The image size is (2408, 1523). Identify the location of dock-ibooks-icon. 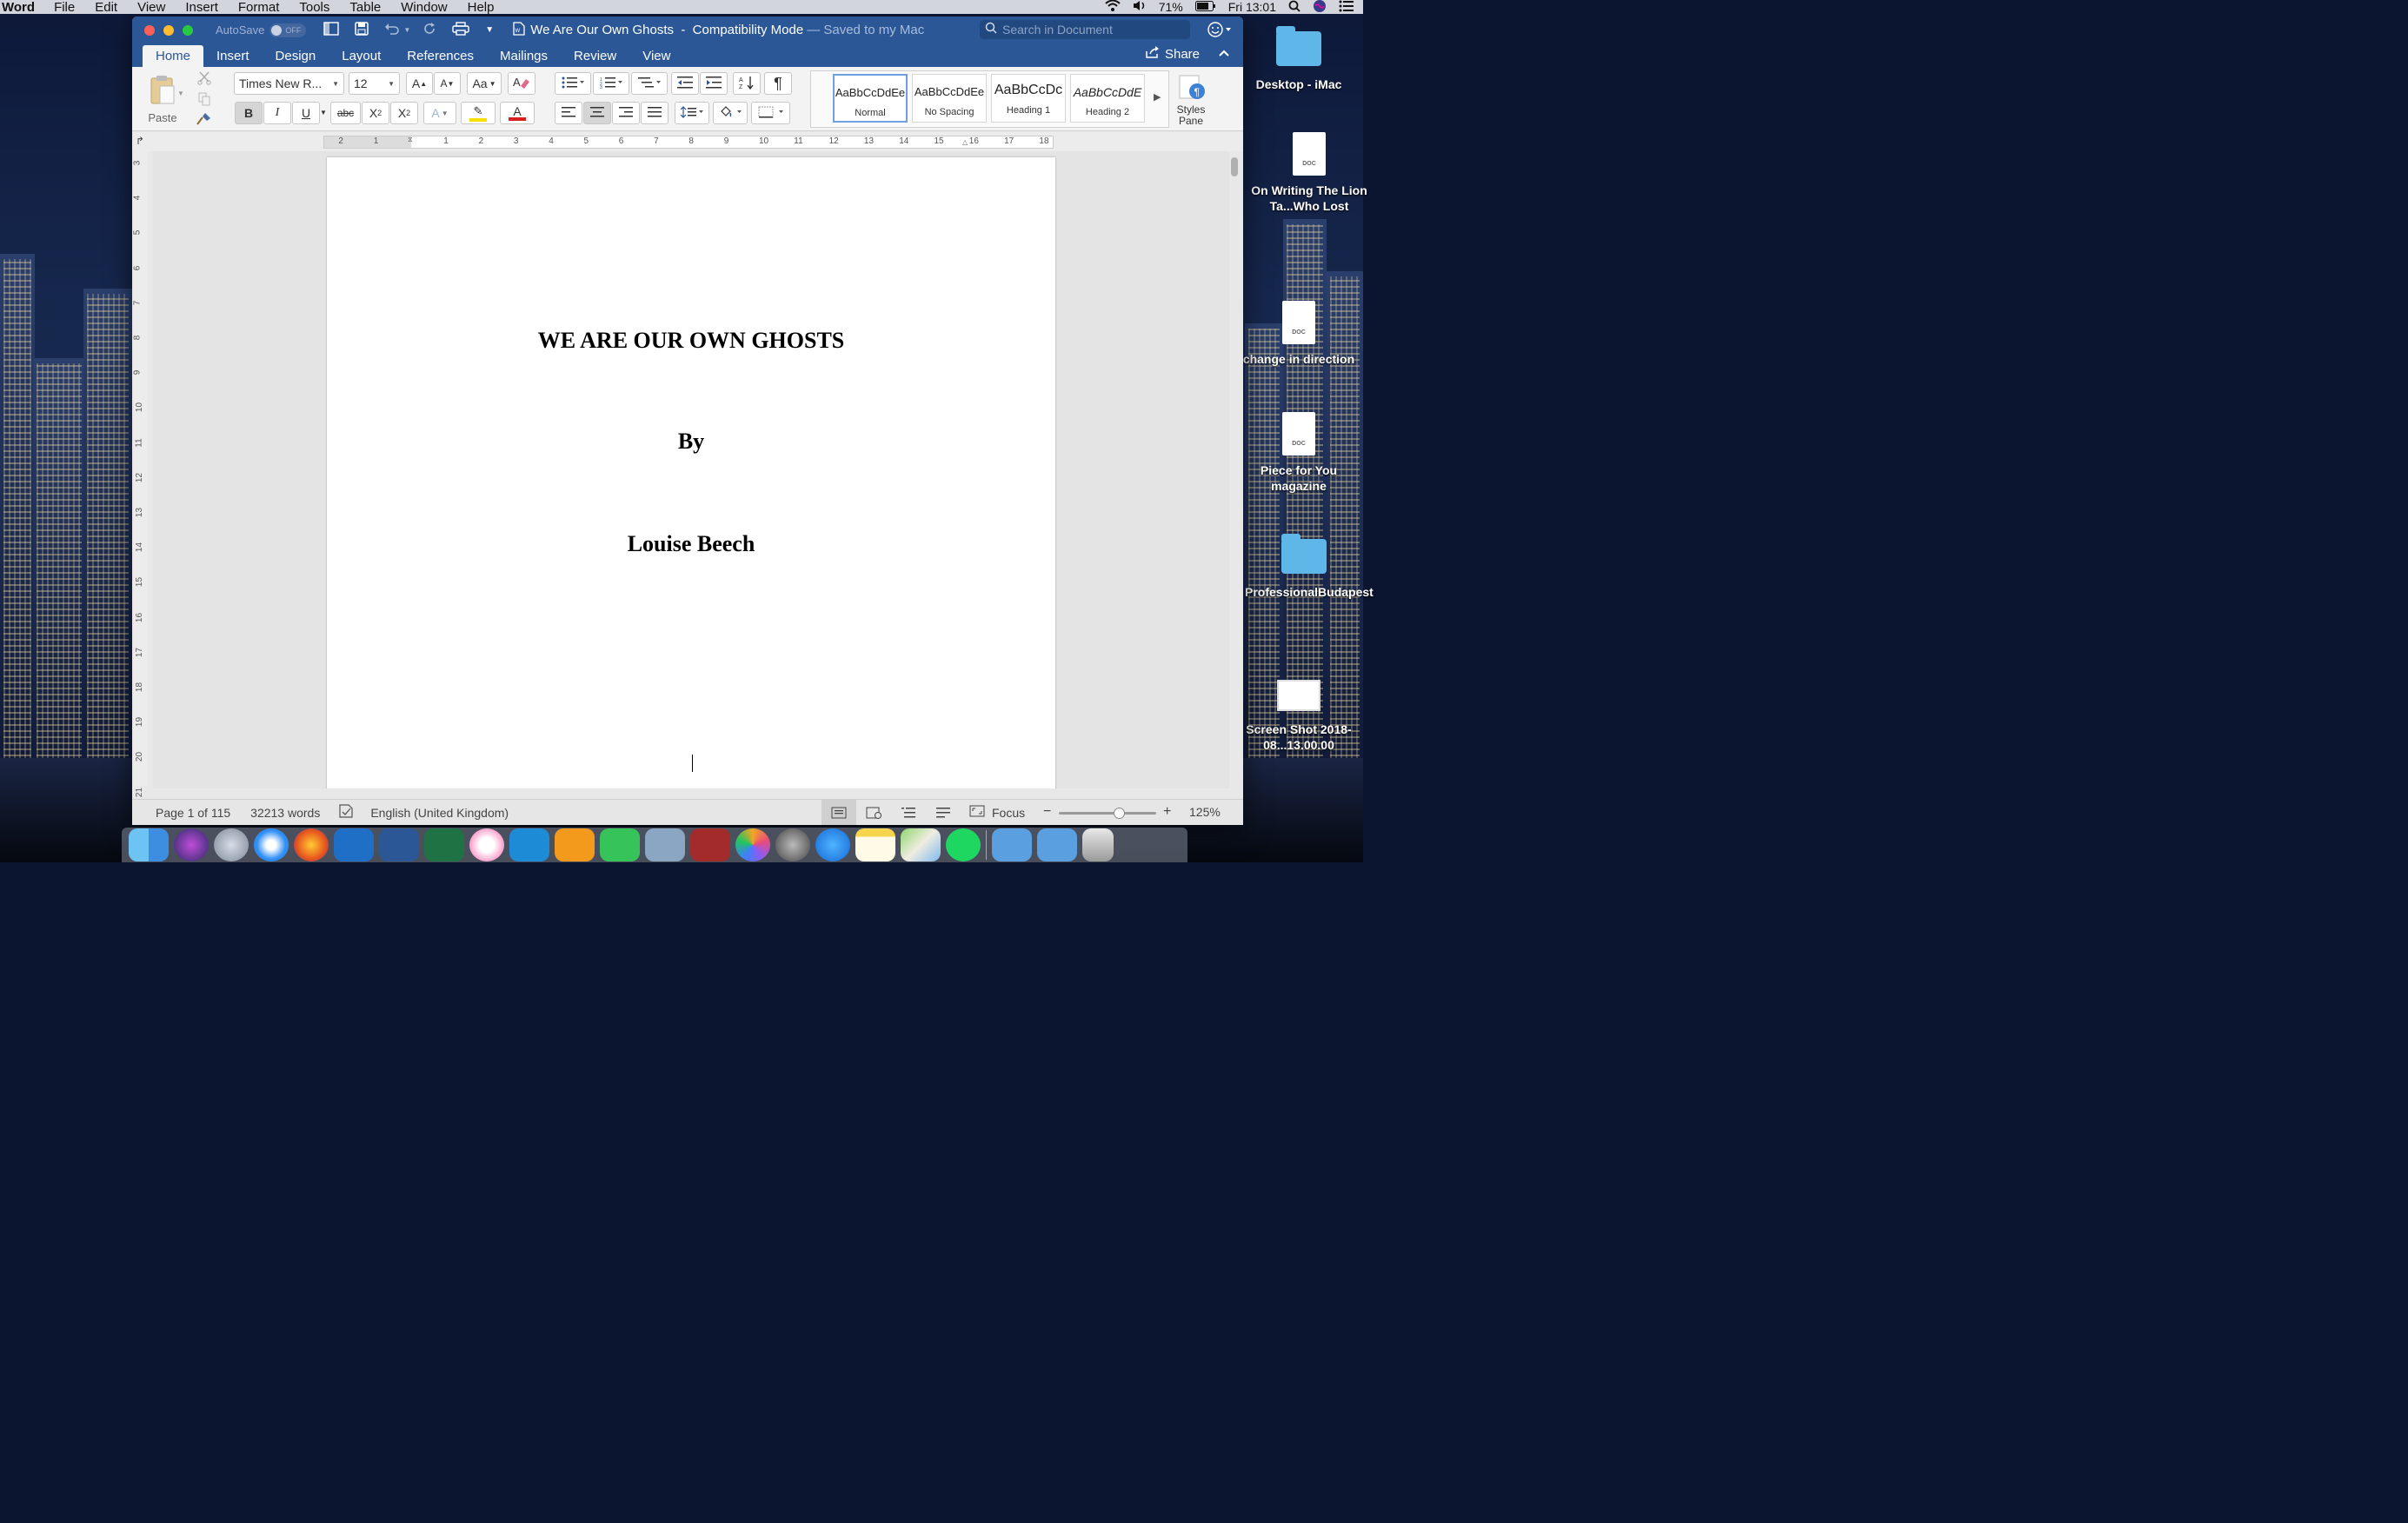
(575, 844).